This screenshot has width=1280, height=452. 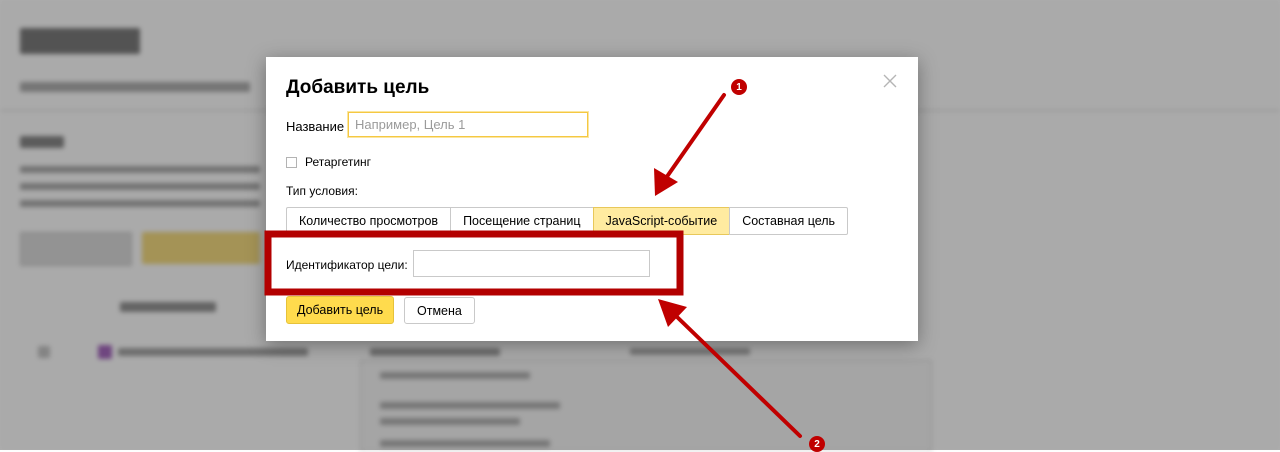 I want to click on name-input, so click(x=468, y=124).